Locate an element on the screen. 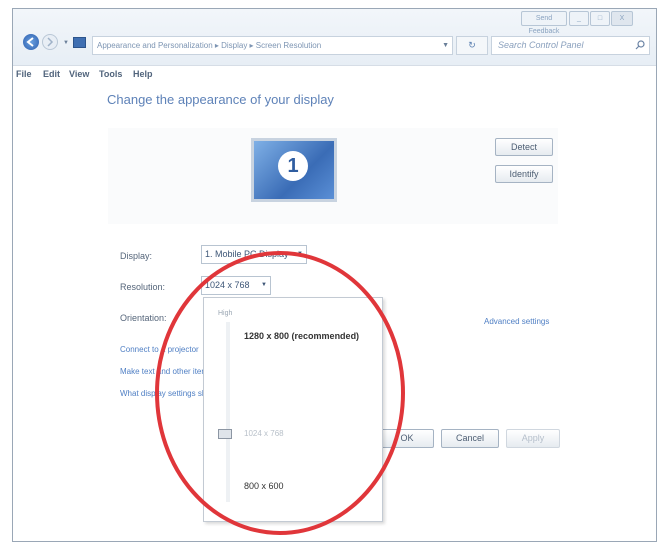  search-icon is located at coordinates (640, 45).